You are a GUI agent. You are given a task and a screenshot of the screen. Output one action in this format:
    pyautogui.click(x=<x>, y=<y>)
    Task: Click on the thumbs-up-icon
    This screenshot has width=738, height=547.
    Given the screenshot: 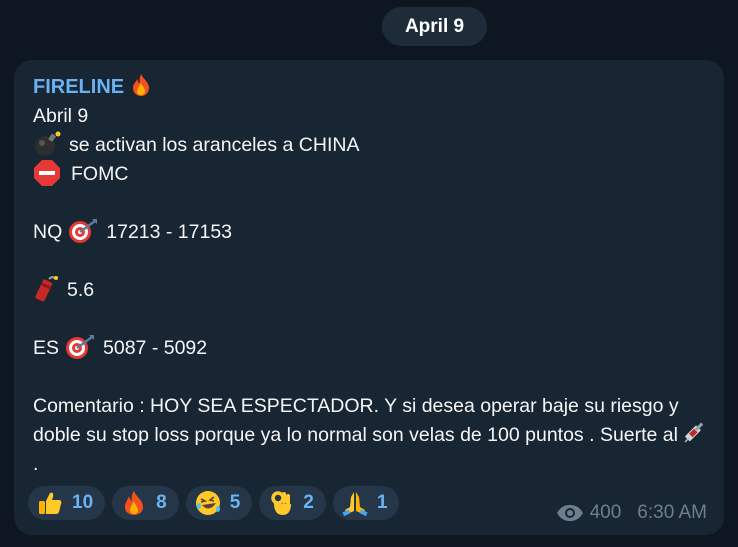 What is the action you would take?
    pyautogui.click(x=50, y=503)
    